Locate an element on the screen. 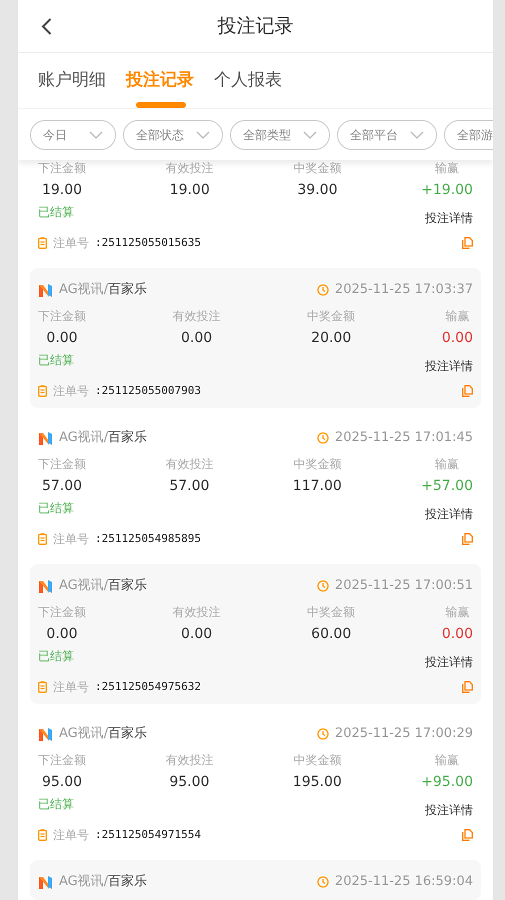 This screenshot has width=505, height=900. amount-value: 195.00 is located at coordinates (317, 782).